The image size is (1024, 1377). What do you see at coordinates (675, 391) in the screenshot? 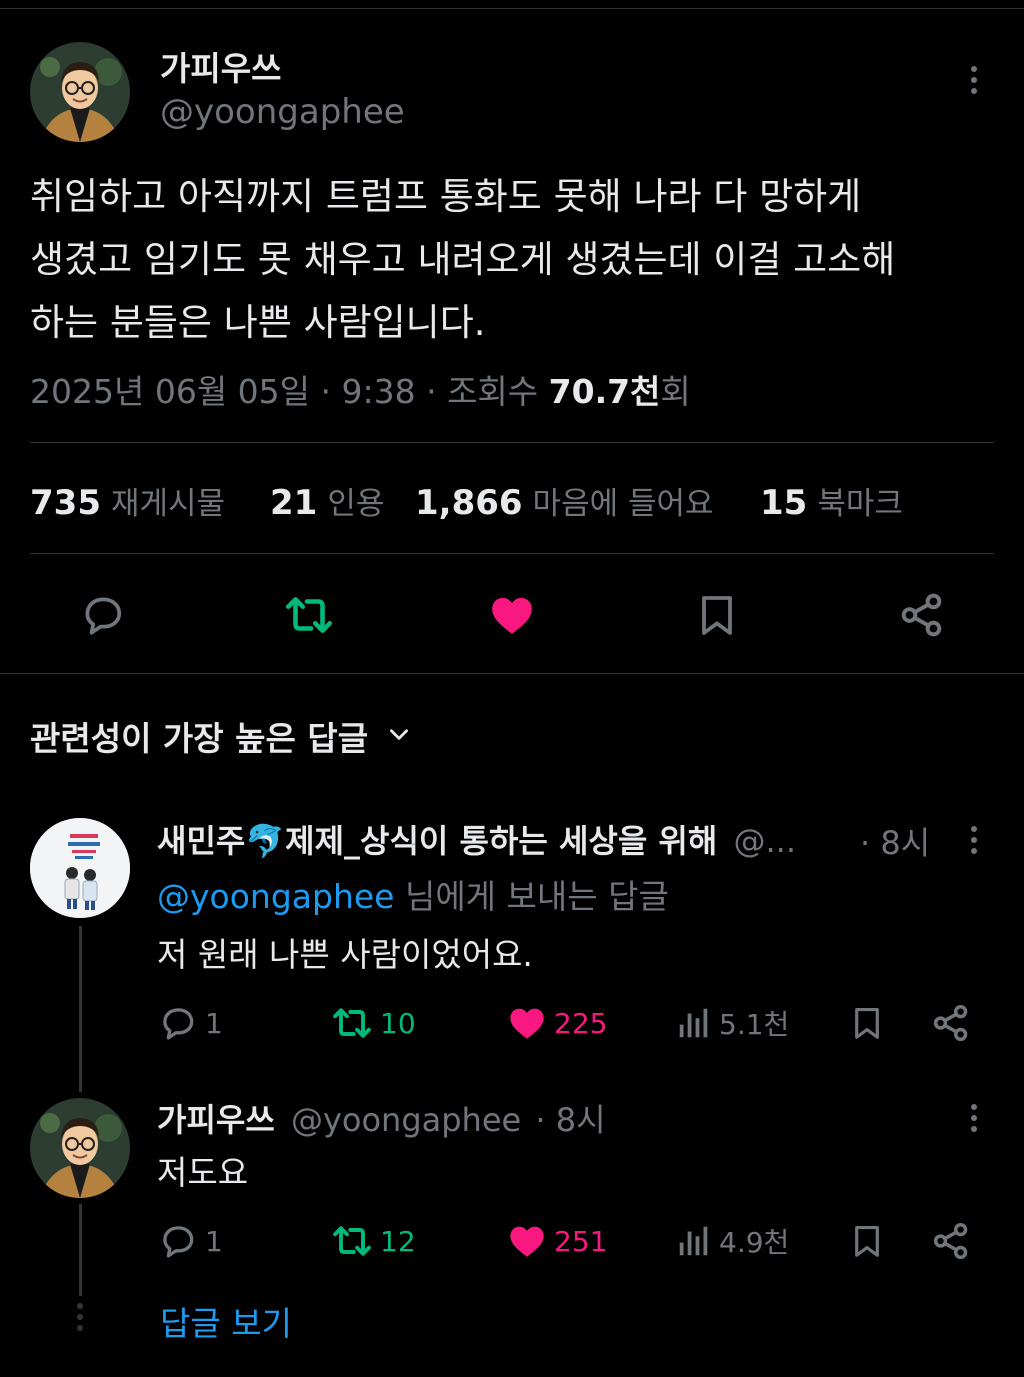
I see `view-suffix: 회` at bounding box center [675, 391].